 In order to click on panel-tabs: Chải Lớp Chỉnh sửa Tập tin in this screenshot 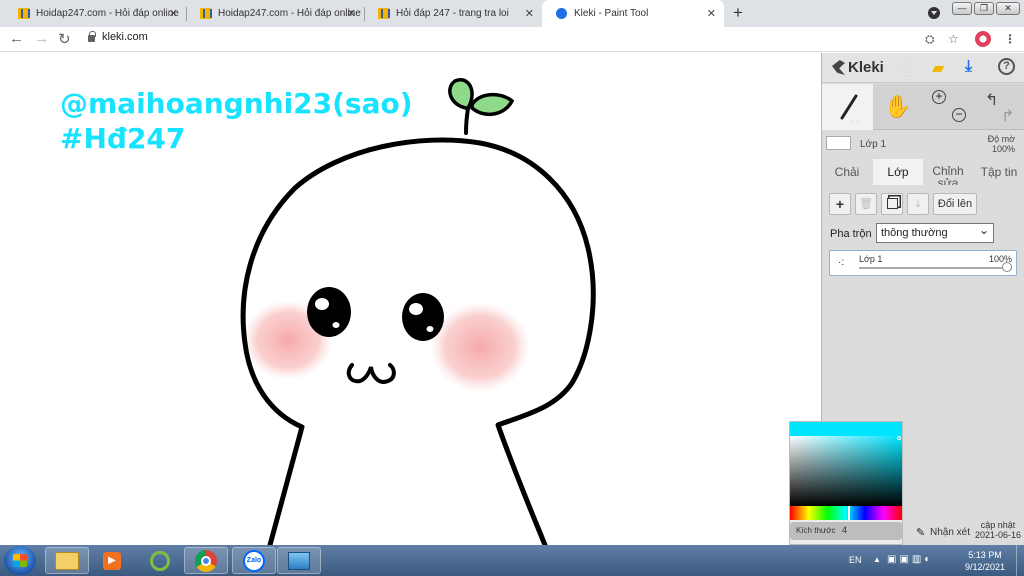, I will do `click(923, 174)`.